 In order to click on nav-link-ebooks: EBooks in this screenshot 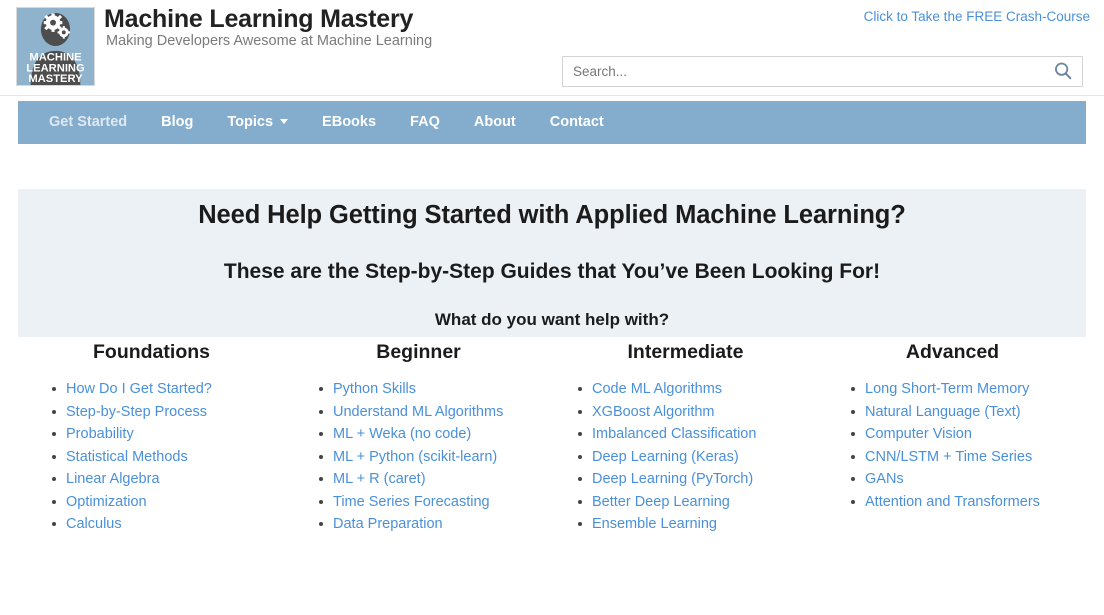, I will do `click(349, 122)`.